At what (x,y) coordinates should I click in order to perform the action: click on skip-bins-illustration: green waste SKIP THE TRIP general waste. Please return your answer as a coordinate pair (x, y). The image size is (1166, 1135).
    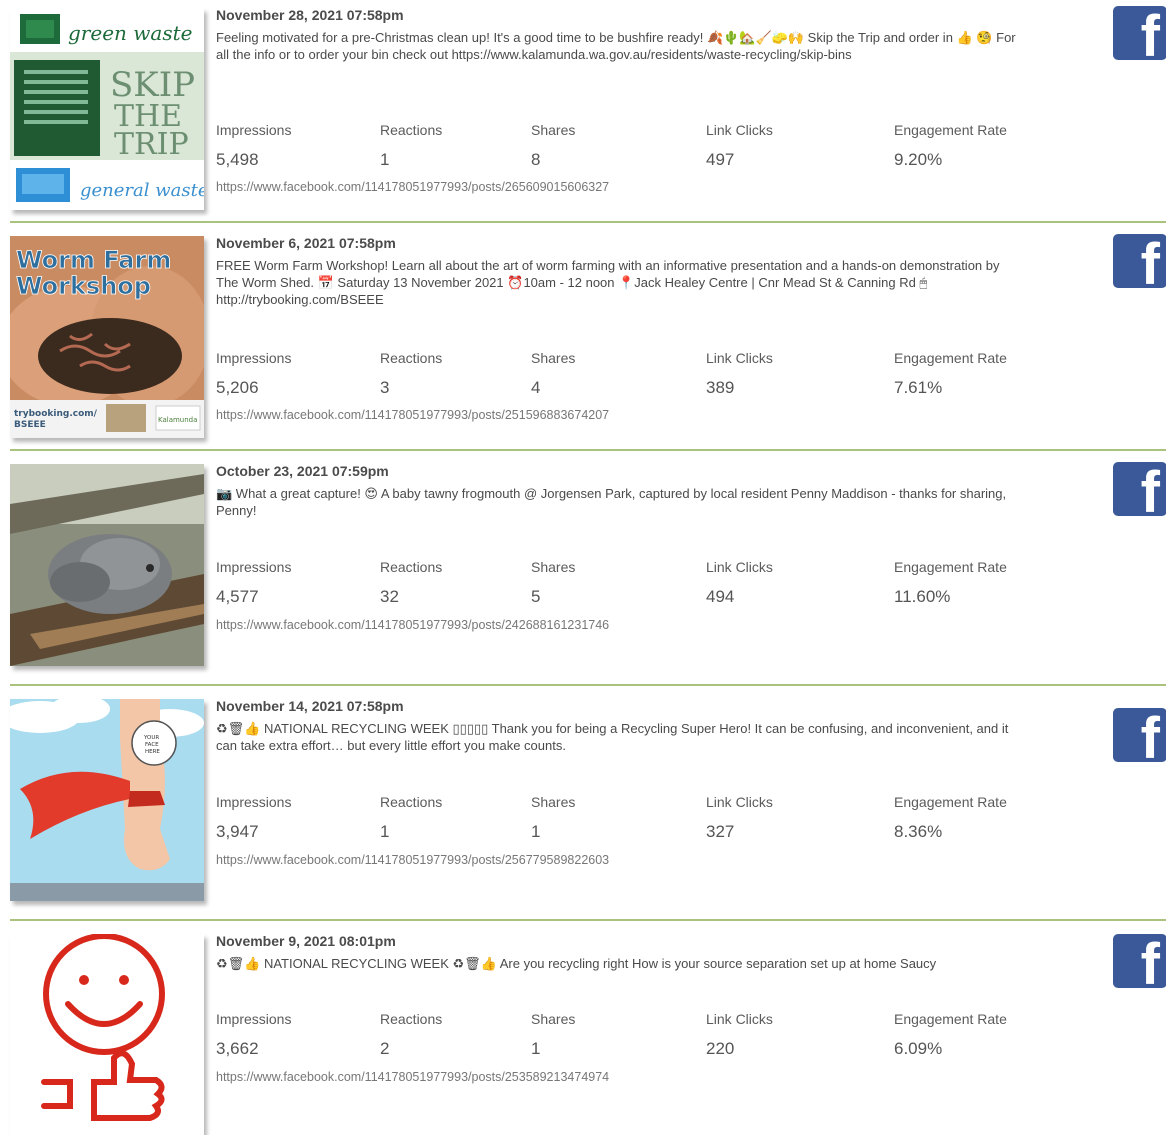
    Looking at the image, I should click on (107, 109).